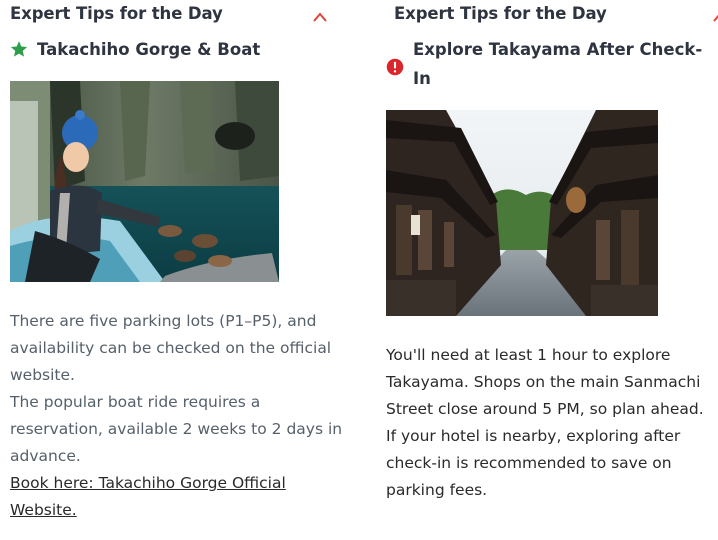 The image size is (718, 540). I want to click on takayama-street-photo, so click(522, 213).